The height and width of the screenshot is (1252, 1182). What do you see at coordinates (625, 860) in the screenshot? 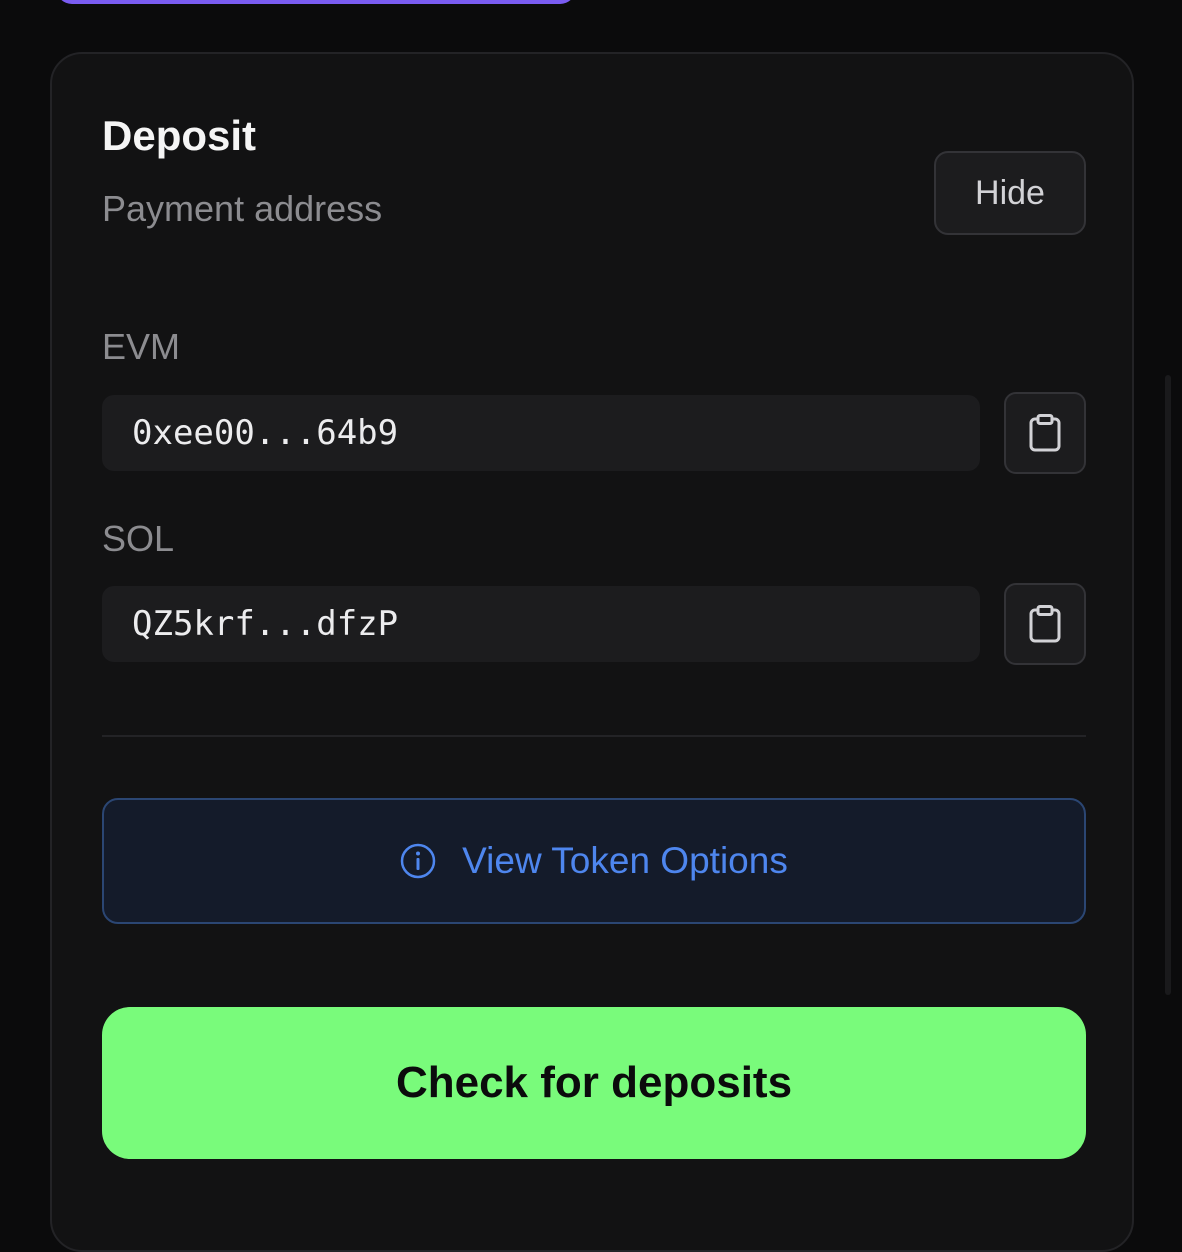
I see `view-token-options-label: View Token Options` at bounding box center [625, 860].